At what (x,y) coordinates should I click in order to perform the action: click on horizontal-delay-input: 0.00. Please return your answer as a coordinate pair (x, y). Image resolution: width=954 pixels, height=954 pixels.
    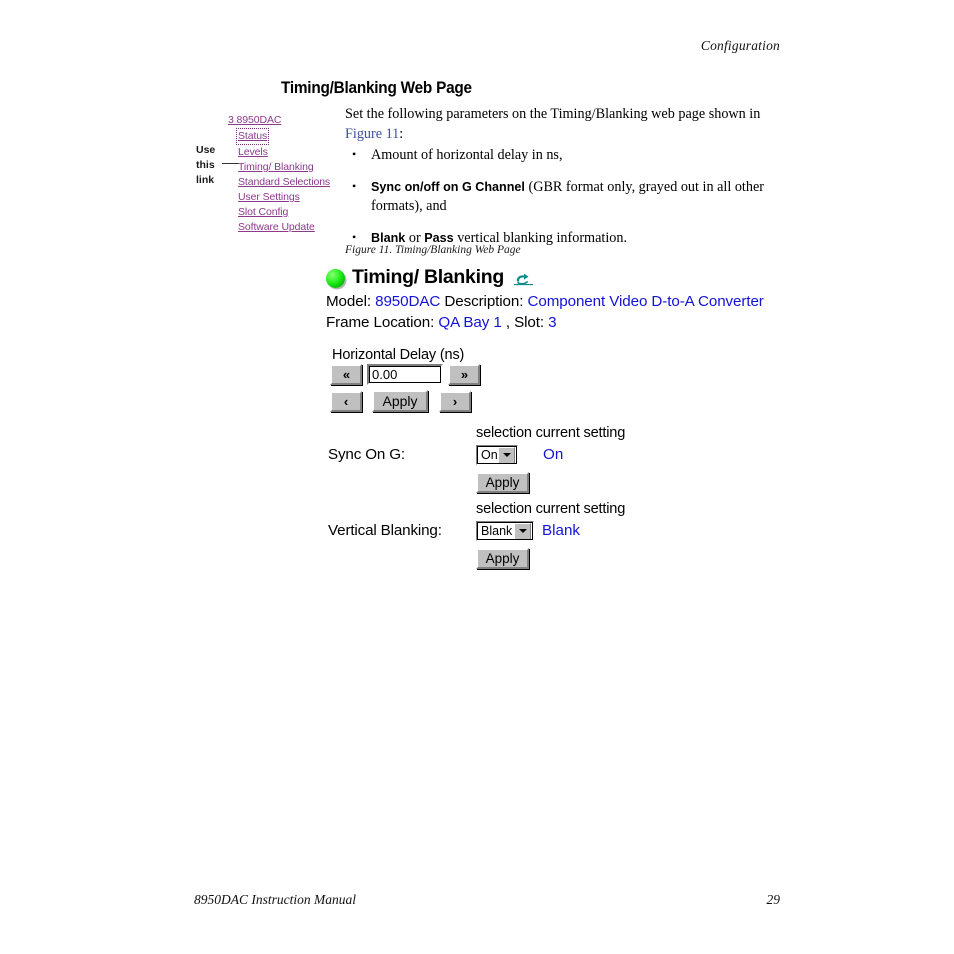
    Looking at the image, I should click on (405, 374).